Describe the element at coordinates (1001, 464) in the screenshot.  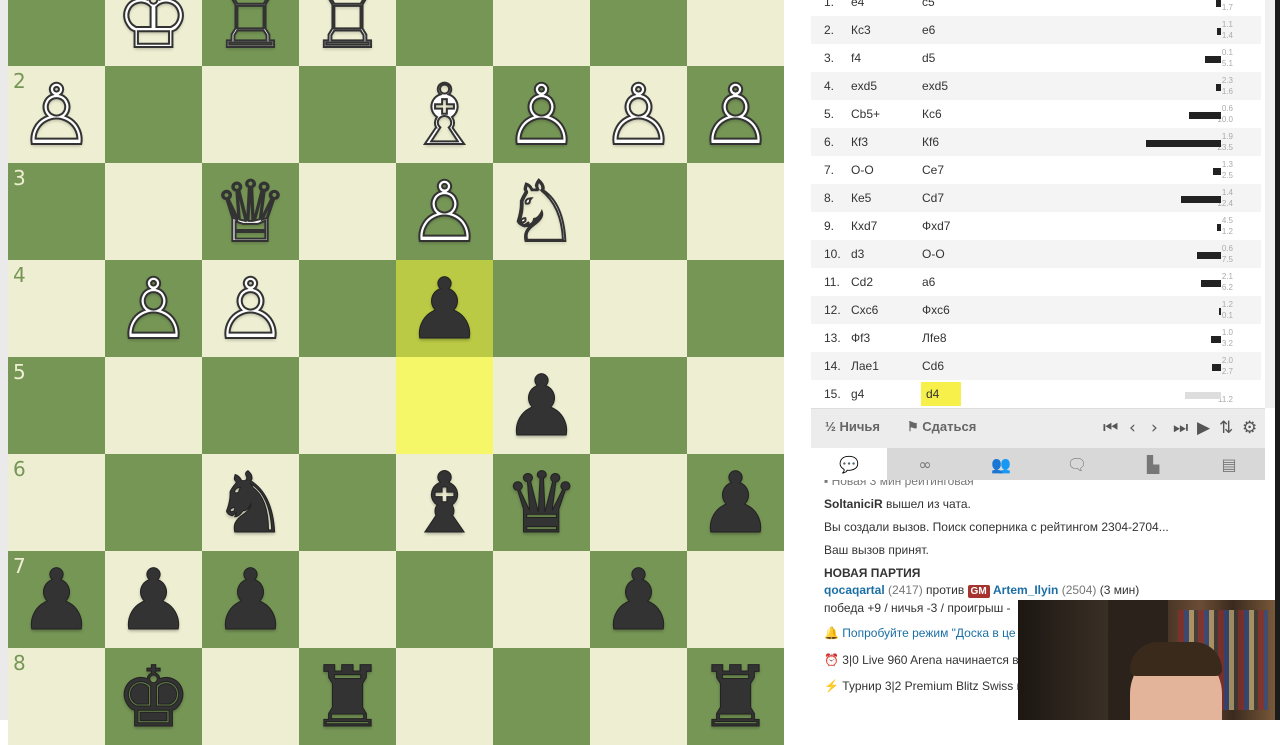
I see `tab-friends: 👥` at that location.